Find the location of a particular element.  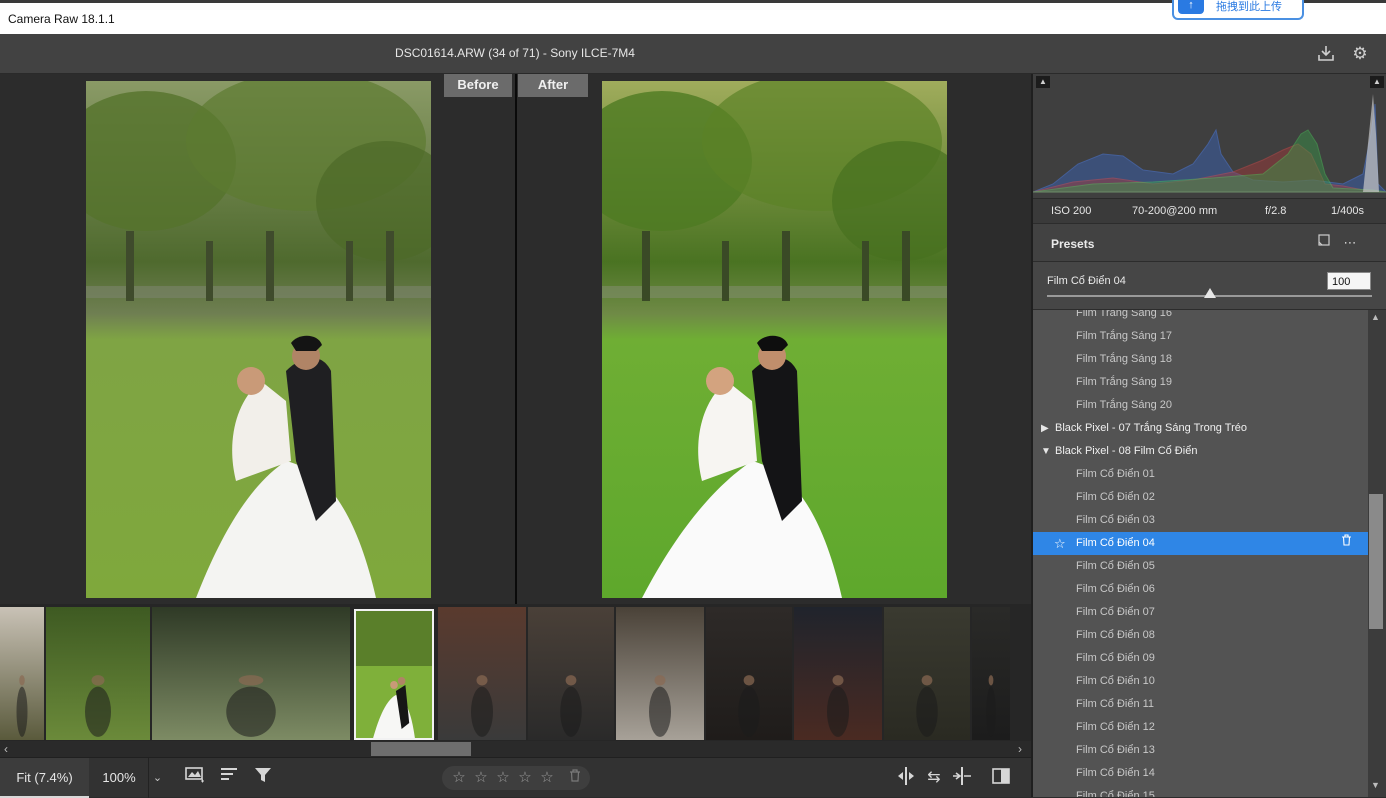

preset-item: Film Cổ Điển 08 is located at coordinates (1200, 635).